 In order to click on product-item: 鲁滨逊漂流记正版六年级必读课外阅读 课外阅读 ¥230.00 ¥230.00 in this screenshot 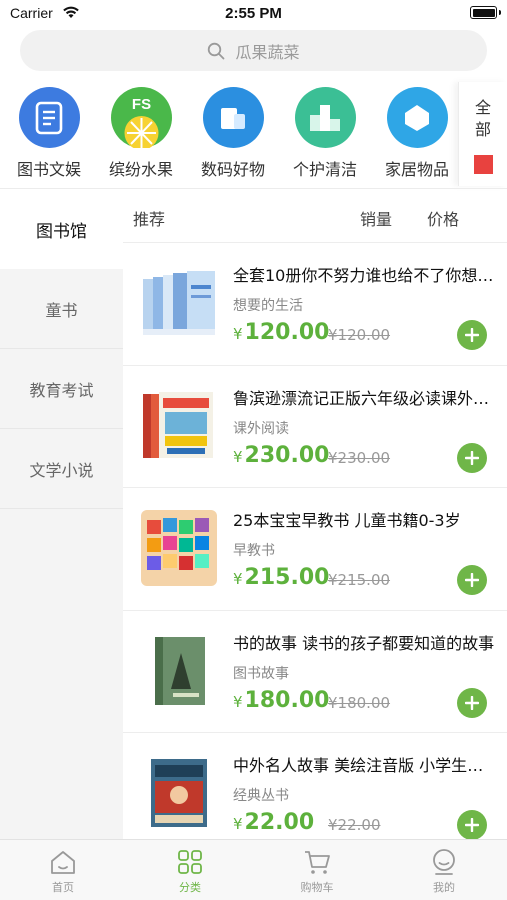, I will do `click(315, 427)`.